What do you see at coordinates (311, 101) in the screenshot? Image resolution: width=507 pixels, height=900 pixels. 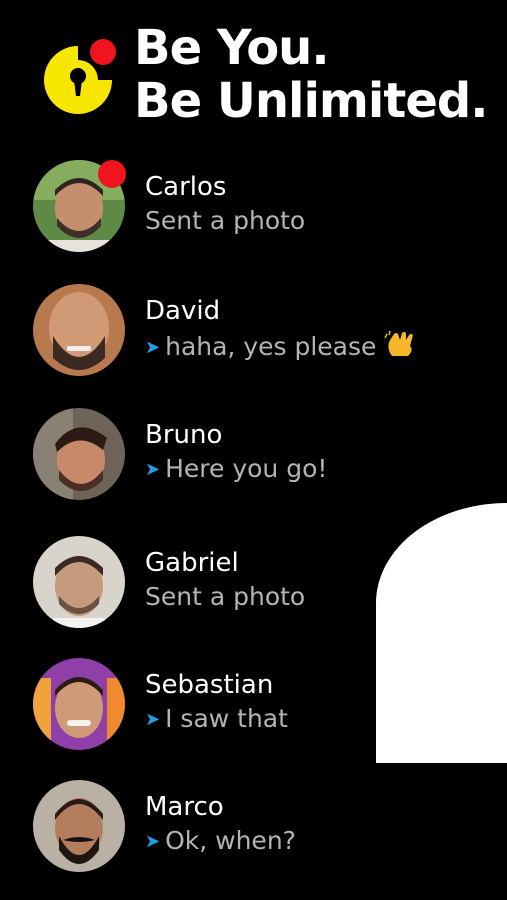 I see `tagline-line-2: Be Unlimited.` at bounding box center [311, 101].